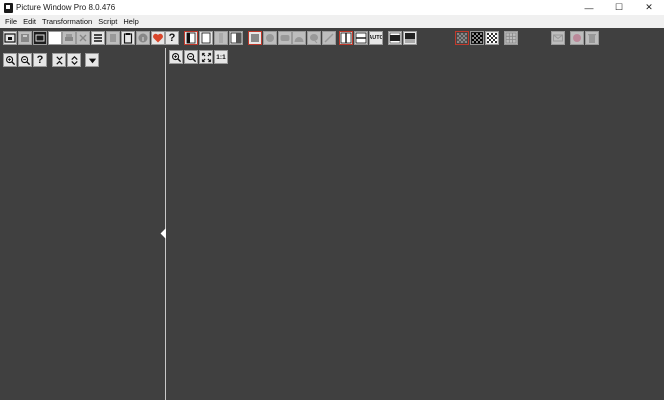 The width and height of the screenshot is (664, 400). I want to click on gradient-light-button, so click(410, 38).